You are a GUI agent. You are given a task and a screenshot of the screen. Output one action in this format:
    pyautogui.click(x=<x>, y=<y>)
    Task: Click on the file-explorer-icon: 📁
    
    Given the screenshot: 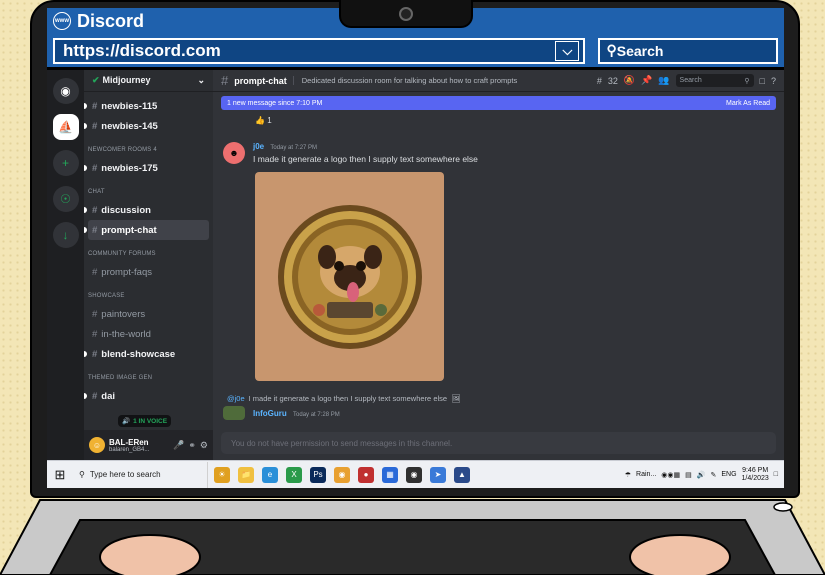 What is the action you would take?
    pyautogui.click(x=246, y=474)
    